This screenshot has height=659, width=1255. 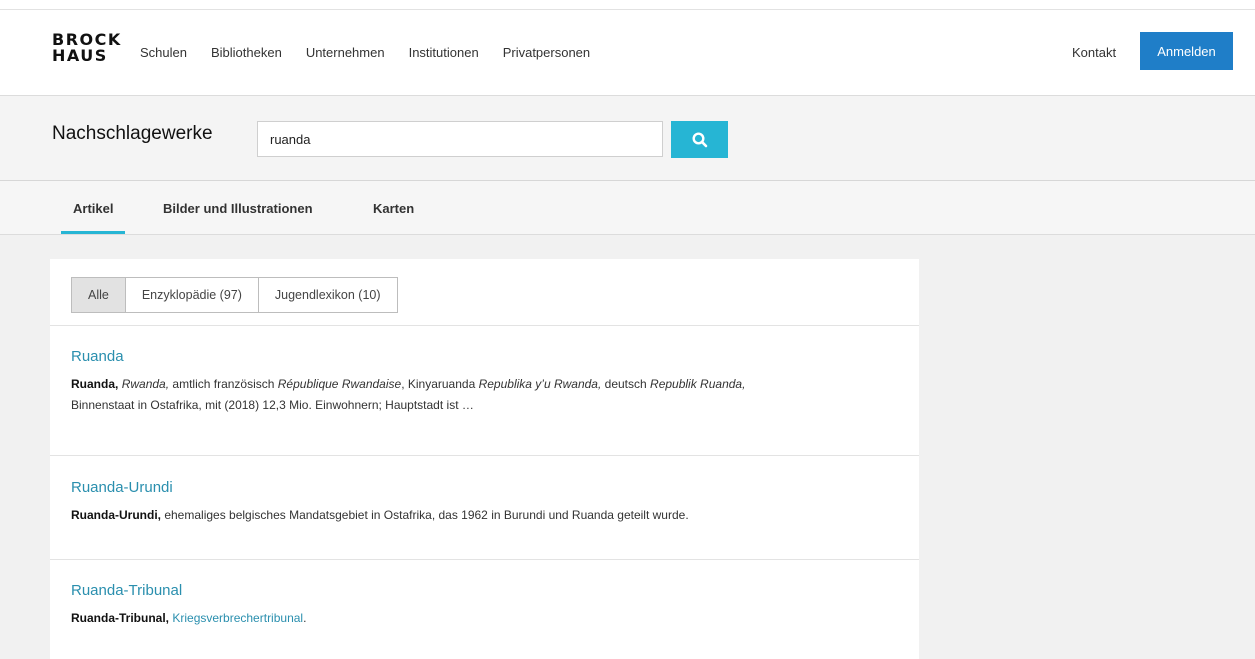 I want to click on top-strip, so click(x=627, y=5).